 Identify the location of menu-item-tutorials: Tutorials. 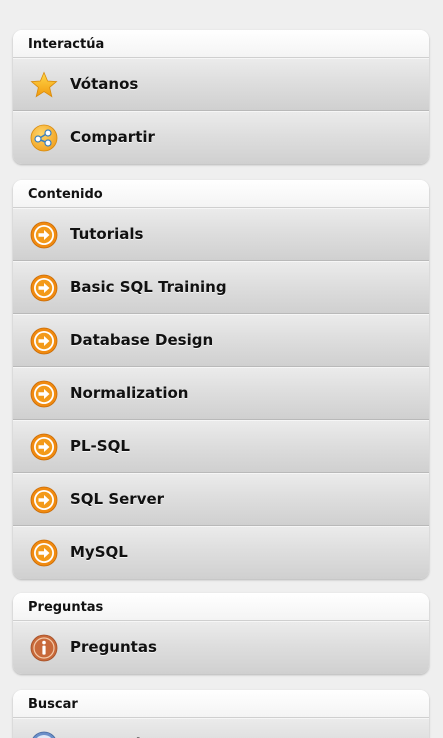
(221, 234).